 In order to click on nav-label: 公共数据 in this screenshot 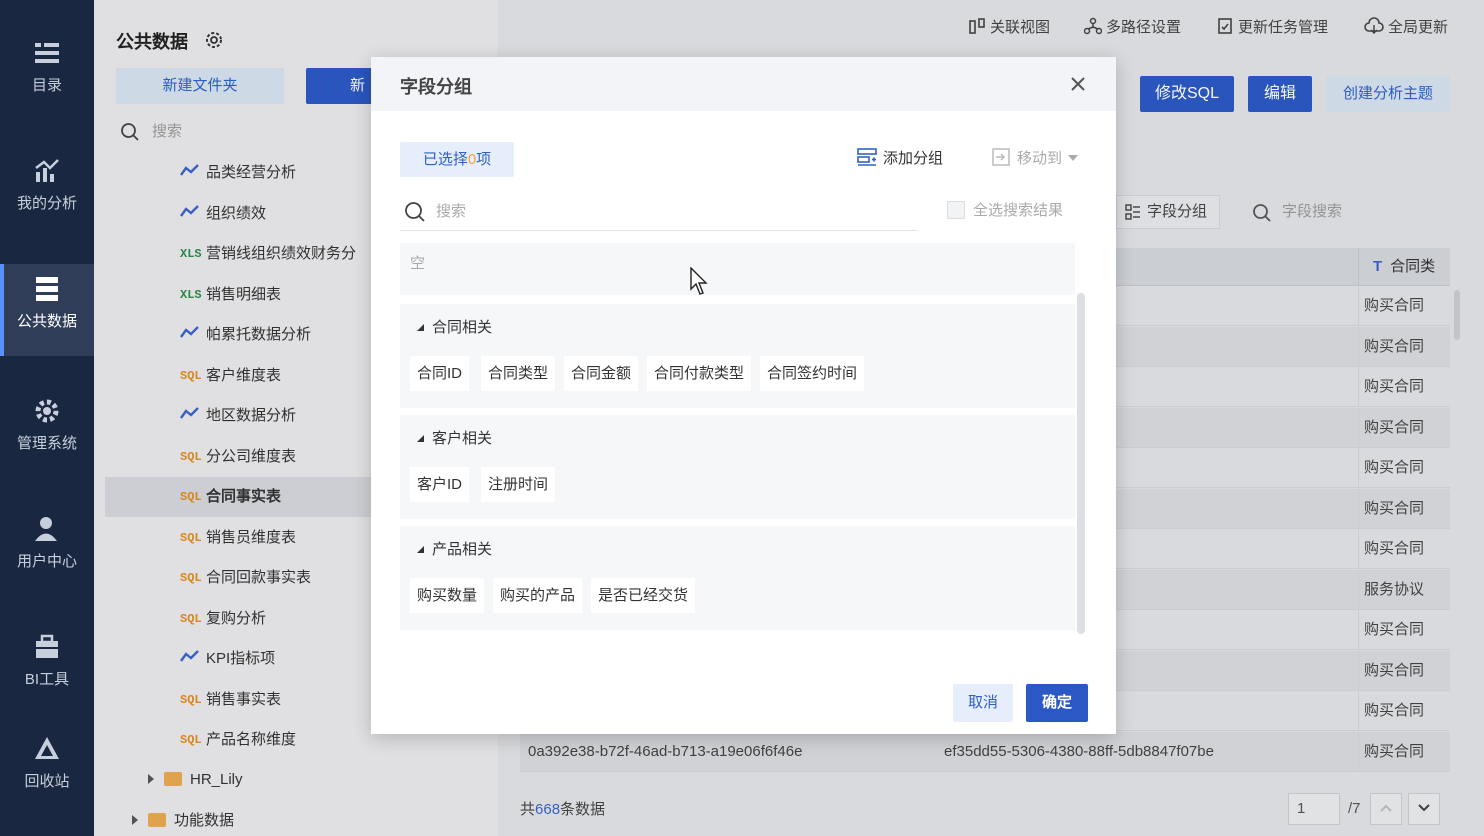, I will do `click(46, 321)`.